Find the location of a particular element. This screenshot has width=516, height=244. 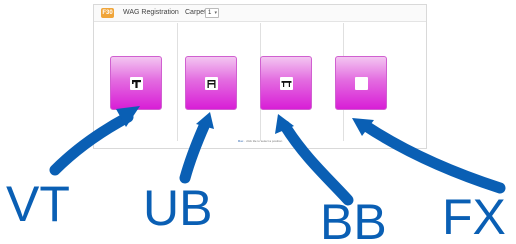

arrow-vt is located at coordinates (91, 143).